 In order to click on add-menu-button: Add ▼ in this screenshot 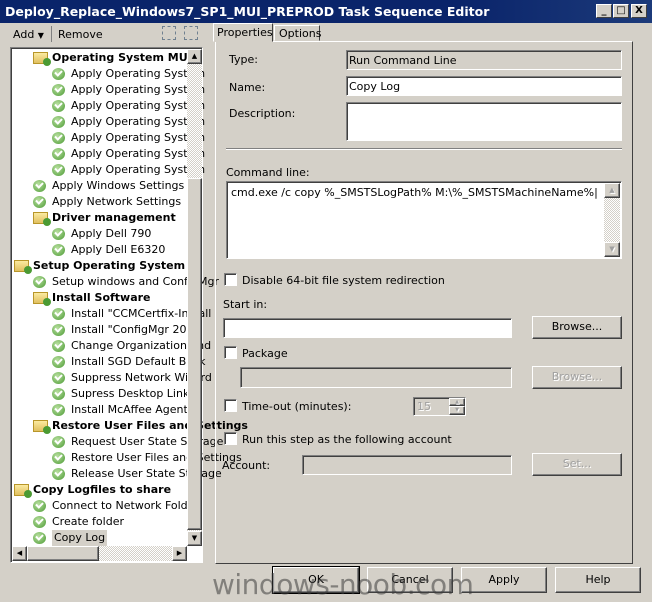, I will do `click(28, 34)`.